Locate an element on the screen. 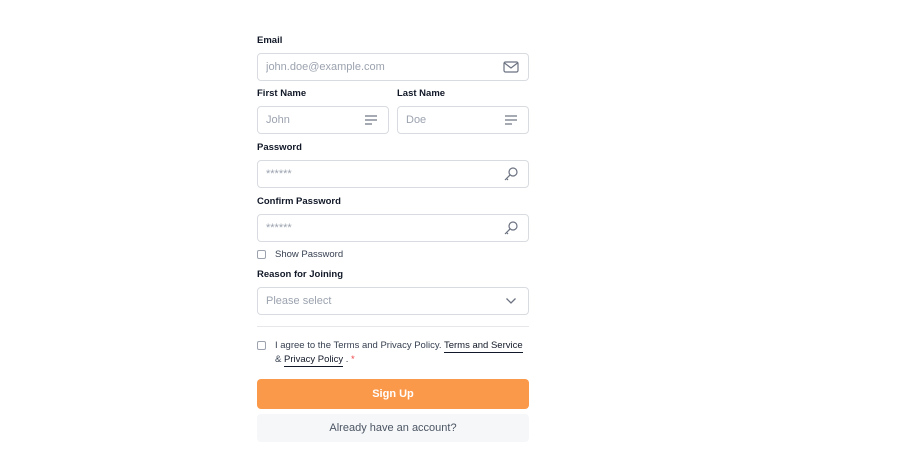 This screenshot has height=472, width=898. agreement-checkbox is located at coordinates (261, 345).